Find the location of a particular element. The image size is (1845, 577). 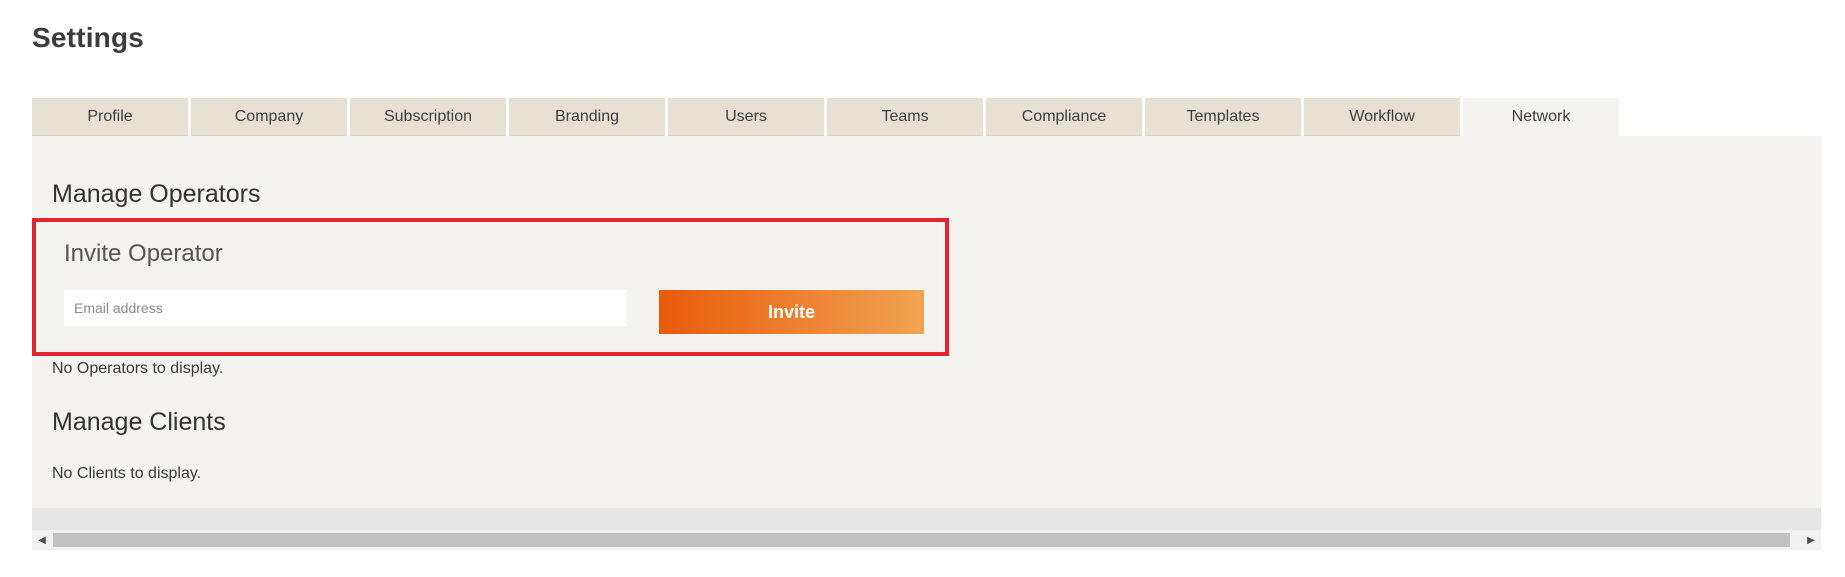

tab-compliance: Compliance is located at coordinates (1064, 117).